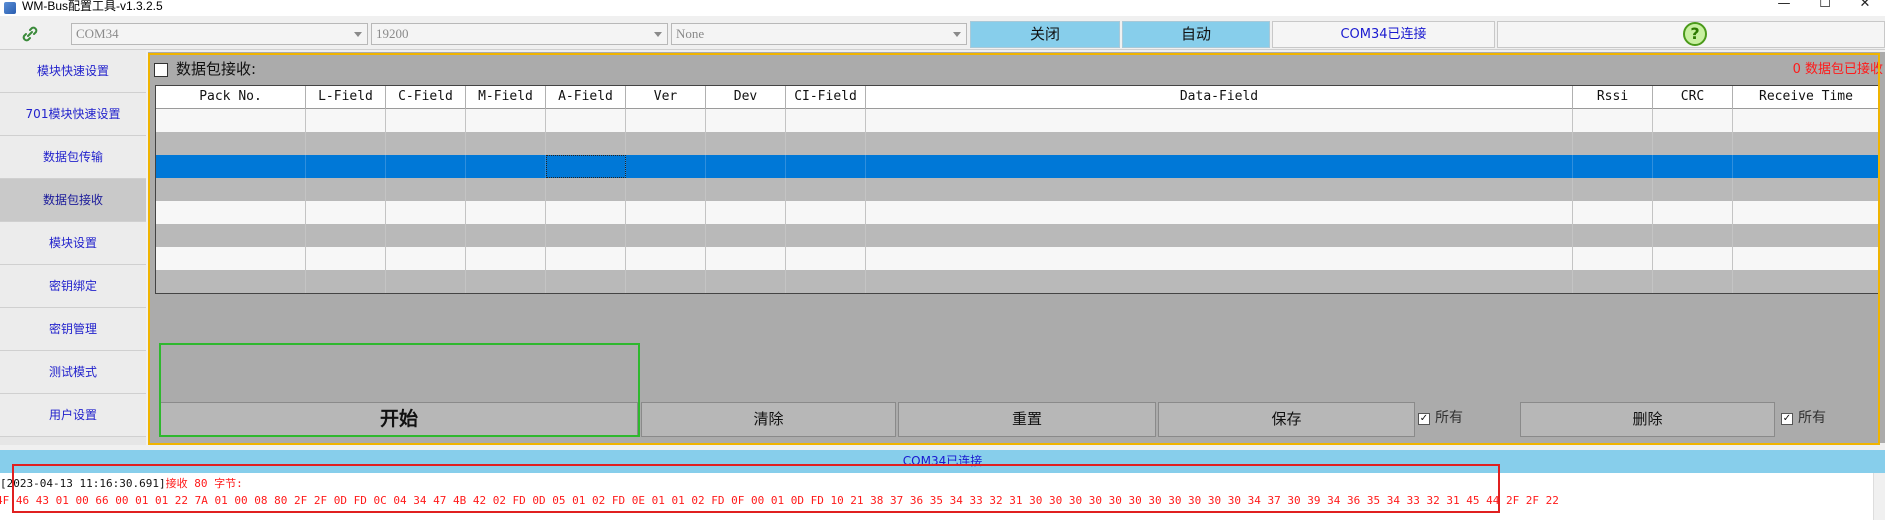 This screenshot has height=520, width=1885. Describe the element at coordinates (219, 34) in the screenshot. I see `port-select: COM34` at that location.